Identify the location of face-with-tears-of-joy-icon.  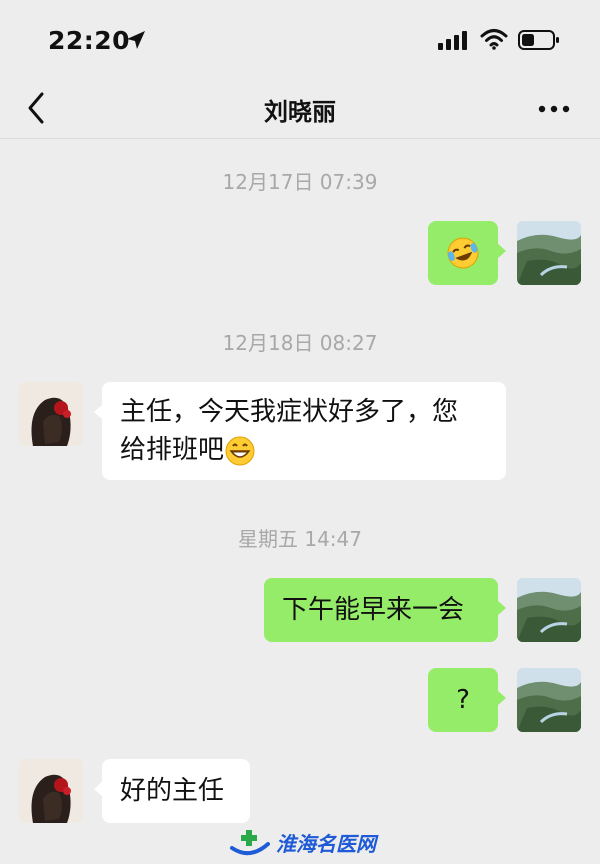
(463, 253).